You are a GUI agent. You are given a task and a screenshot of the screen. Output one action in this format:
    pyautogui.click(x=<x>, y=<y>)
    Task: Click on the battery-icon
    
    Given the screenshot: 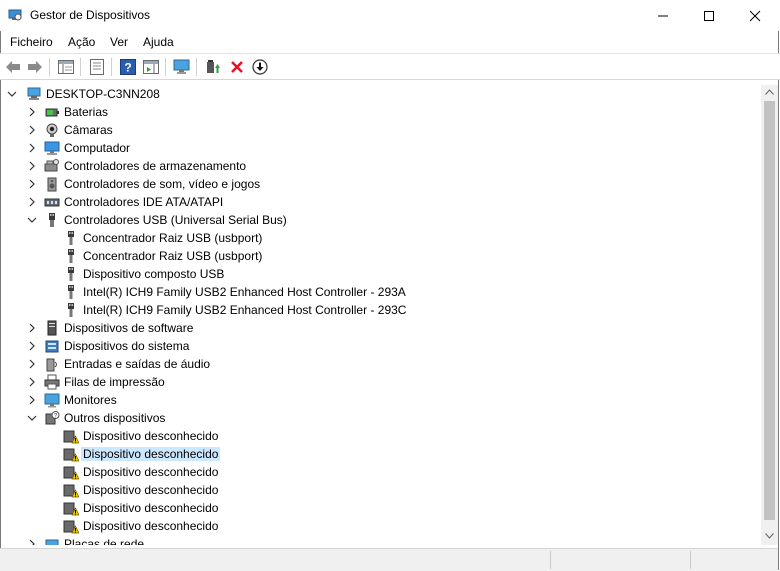 What is the action you would take?
    pyautogui.click(x=52, y=112)
    